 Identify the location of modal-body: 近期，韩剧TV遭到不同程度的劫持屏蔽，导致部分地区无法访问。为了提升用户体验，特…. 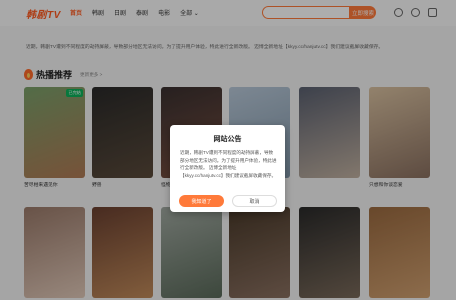
(228, 164).